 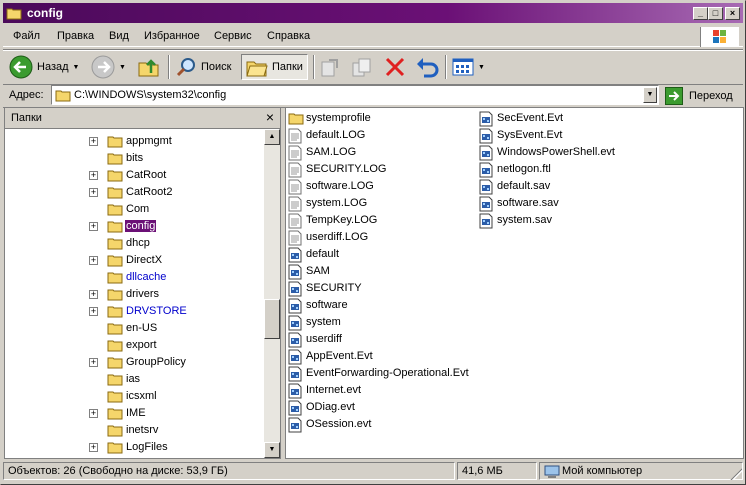 I want to click on scroll-down-button: ▼, so click(x=272, y=450).